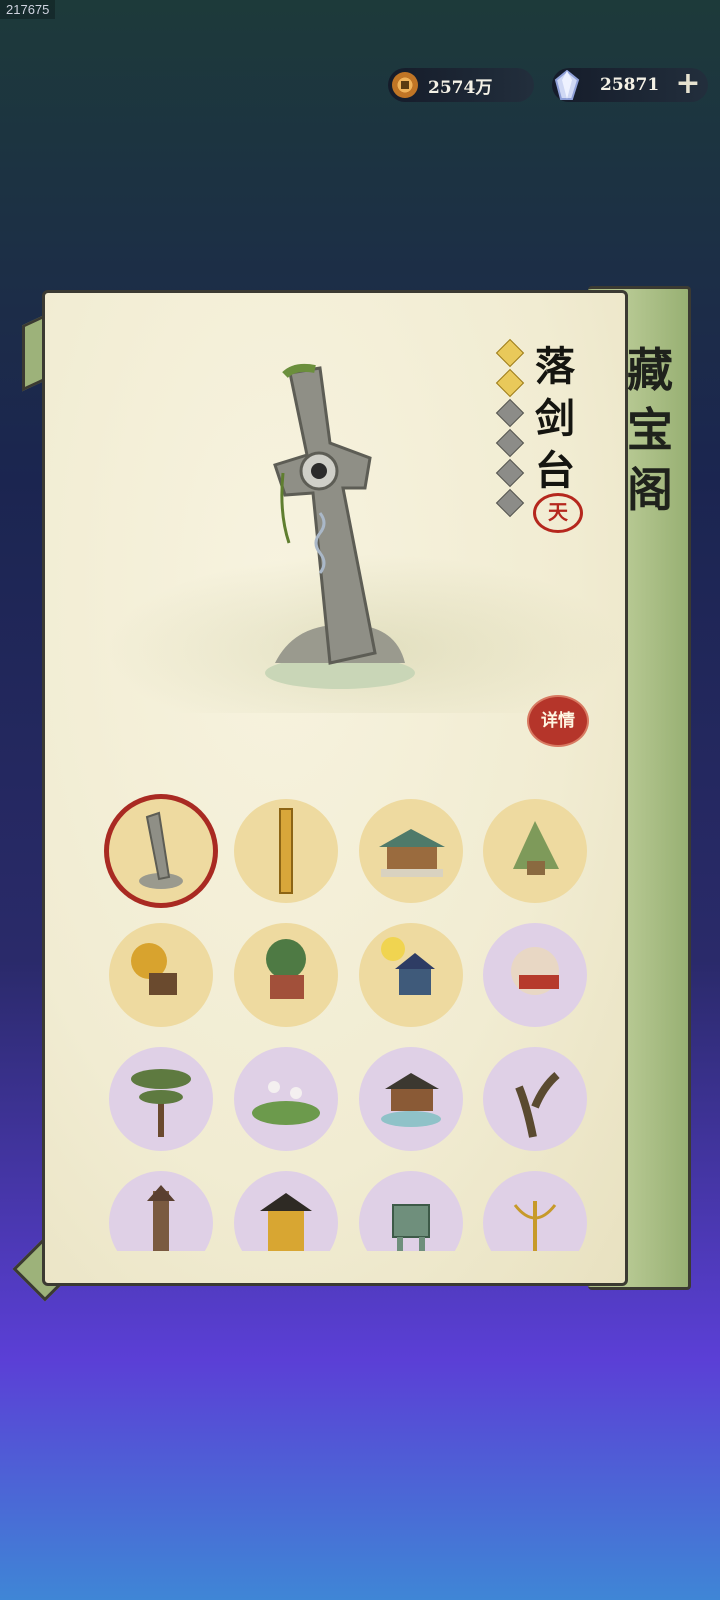  What do you see at coordinates (161, 1103) in the screenshot?
I see `pine-tree-icon` at bounding box center [161, 1103].